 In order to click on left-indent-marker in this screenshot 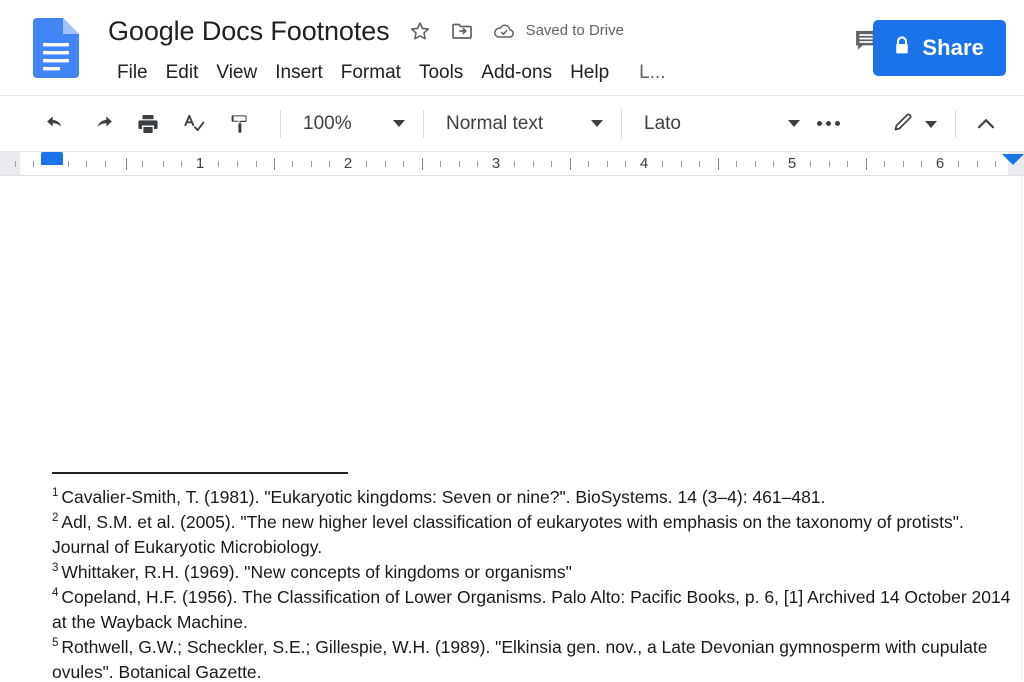, I will do `click(52, 158)`.